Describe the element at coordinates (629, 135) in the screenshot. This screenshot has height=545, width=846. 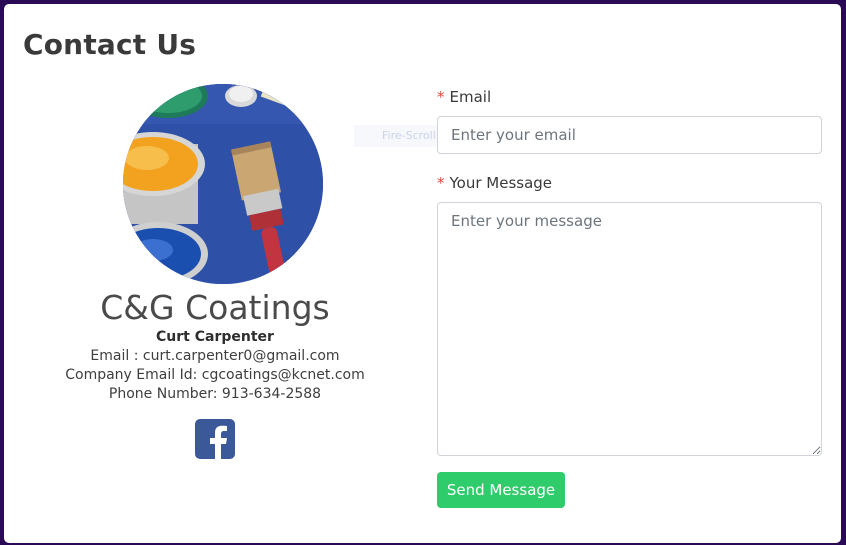
I see `email-field` at that location.